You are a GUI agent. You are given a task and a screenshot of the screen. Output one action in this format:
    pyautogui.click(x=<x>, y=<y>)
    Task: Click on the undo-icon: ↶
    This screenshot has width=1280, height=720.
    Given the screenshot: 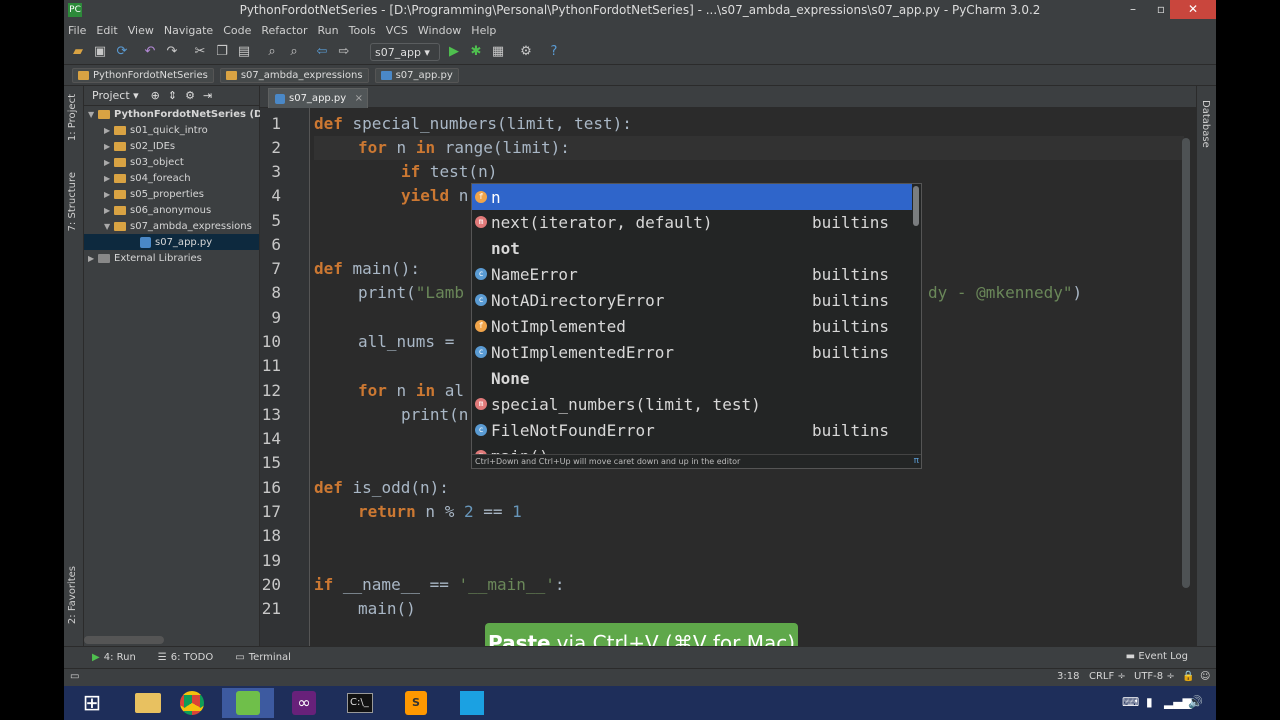 What is the action you would take?
    pyautogui.click(x=150, y=52)
    